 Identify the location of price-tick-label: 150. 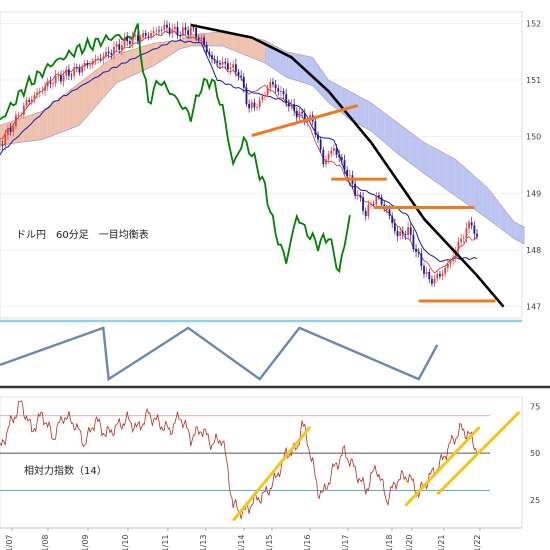
(533, 137).